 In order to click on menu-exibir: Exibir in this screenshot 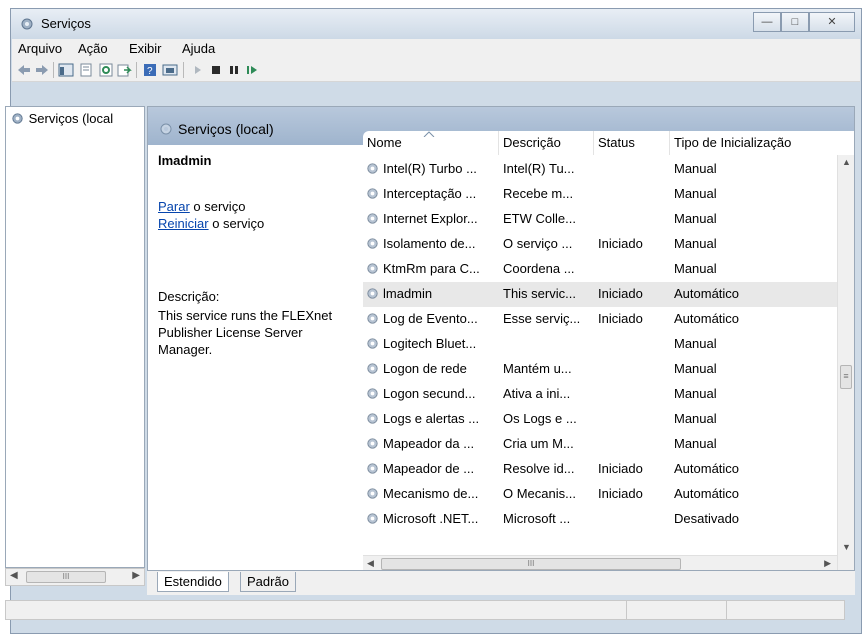, I will do `click(145, 48)`.